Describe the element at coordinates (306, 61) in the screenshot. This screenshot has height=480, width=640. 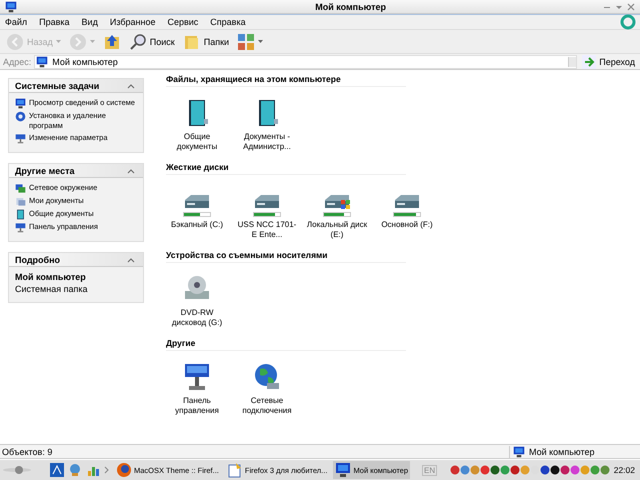
I see `address-field: Мой компьютер` at that location.